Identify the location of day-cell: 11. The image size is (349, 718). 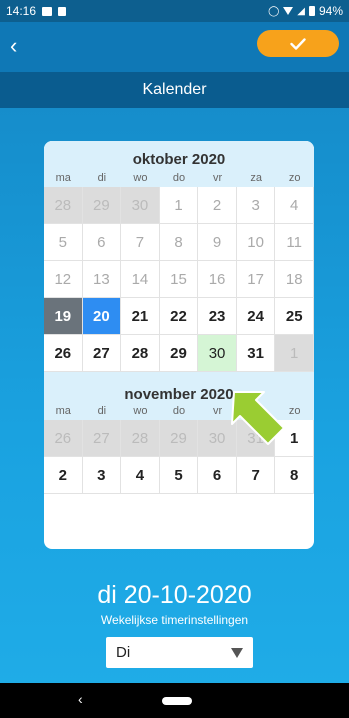
(294, 242).